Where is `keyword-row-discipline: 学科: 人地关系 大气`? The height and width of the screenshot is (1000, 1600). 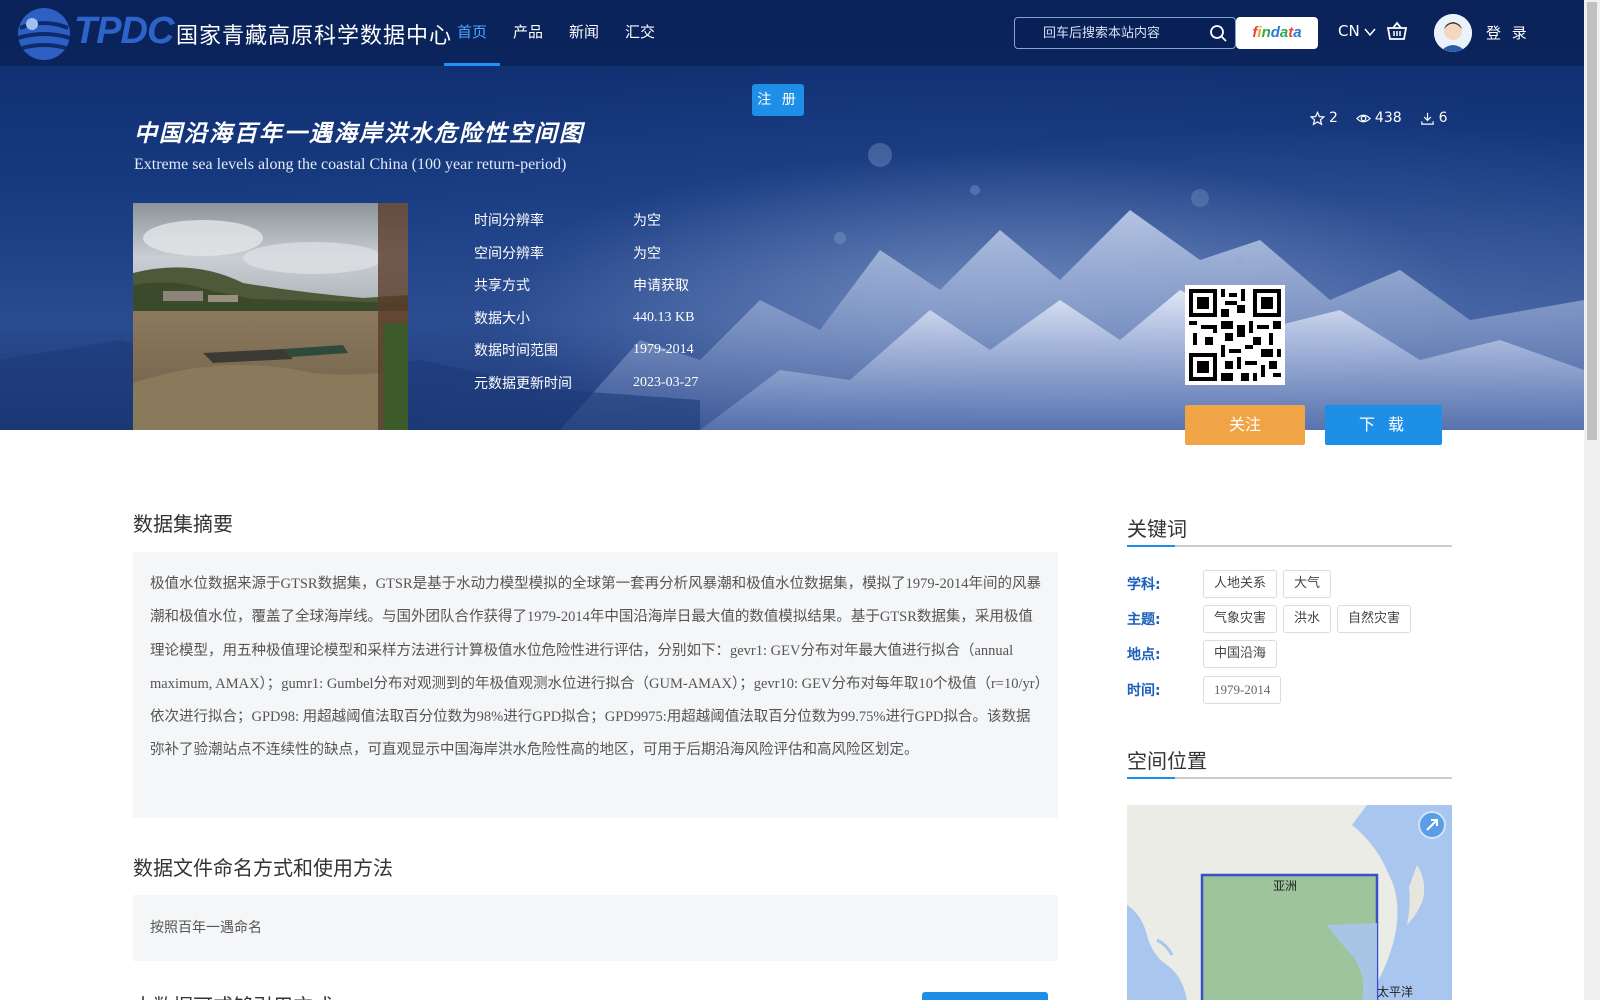
keyword-row-discipline: 学科: 人地关系 大气 is located at coordinates (1229, 584).